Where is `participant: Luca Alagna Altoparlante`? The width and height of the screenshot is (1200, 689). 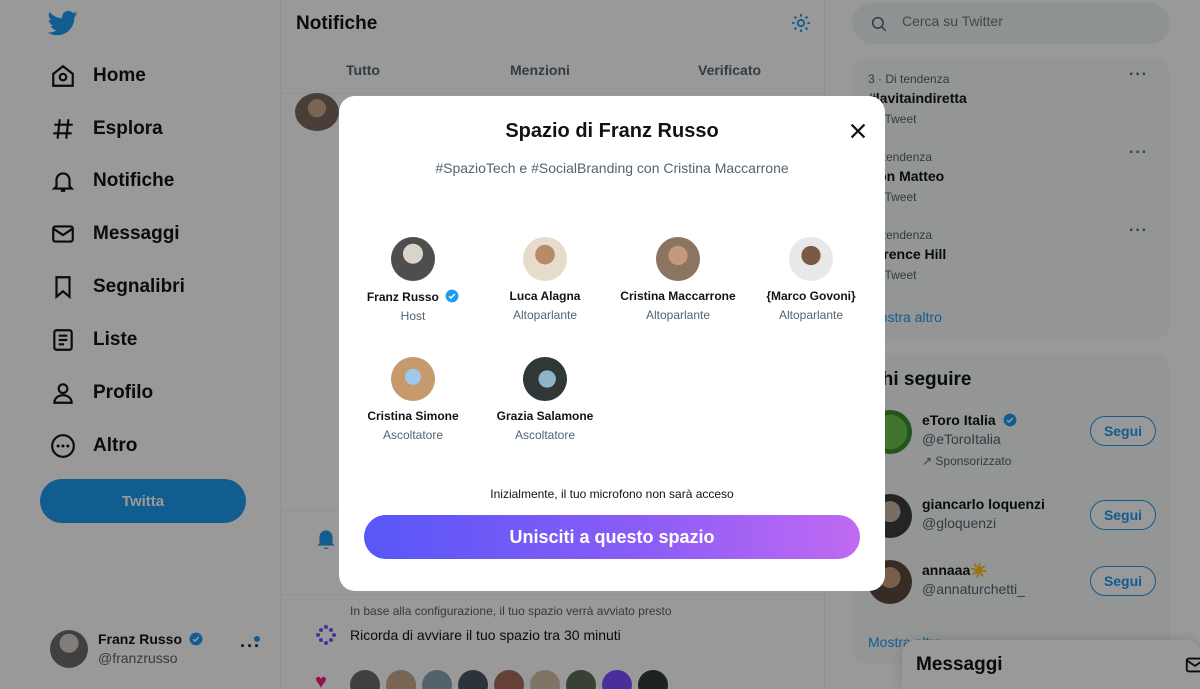 participant: Luca Alagna Altoparlante is located at coordinates (545, 279).